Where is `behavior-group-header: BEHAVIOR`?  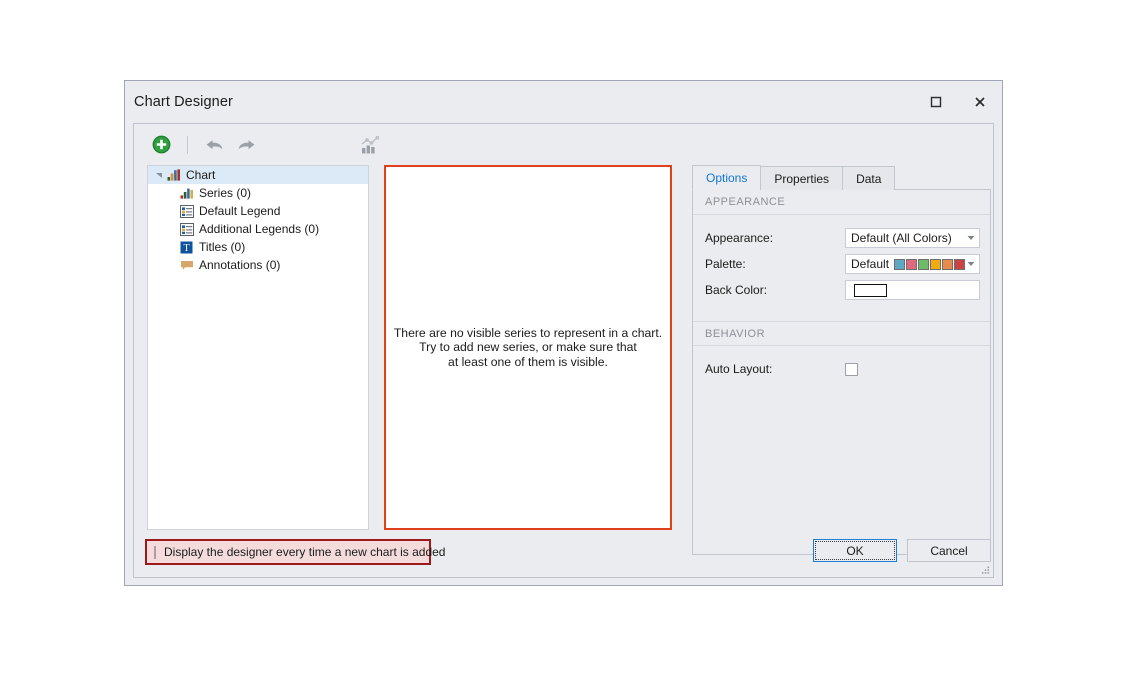
behavior-group-header: BEHAVIOR is located at coordinates (841, 333).